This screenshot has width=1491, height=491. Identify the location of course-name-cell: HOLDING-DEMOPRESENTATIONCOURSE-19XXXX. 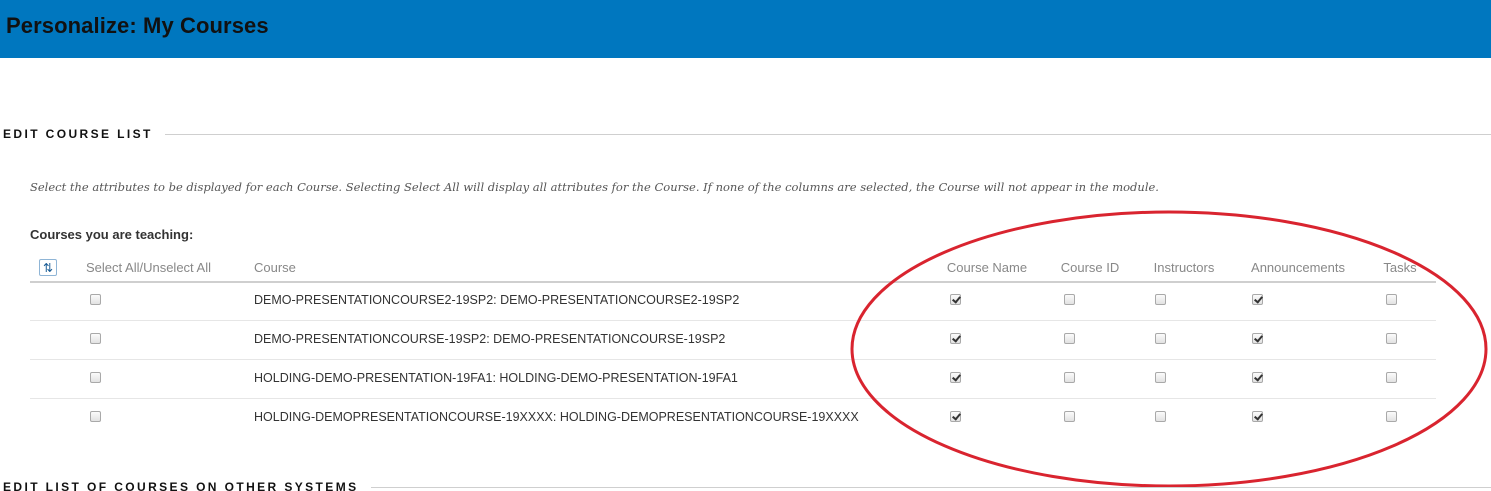
(556, 417).